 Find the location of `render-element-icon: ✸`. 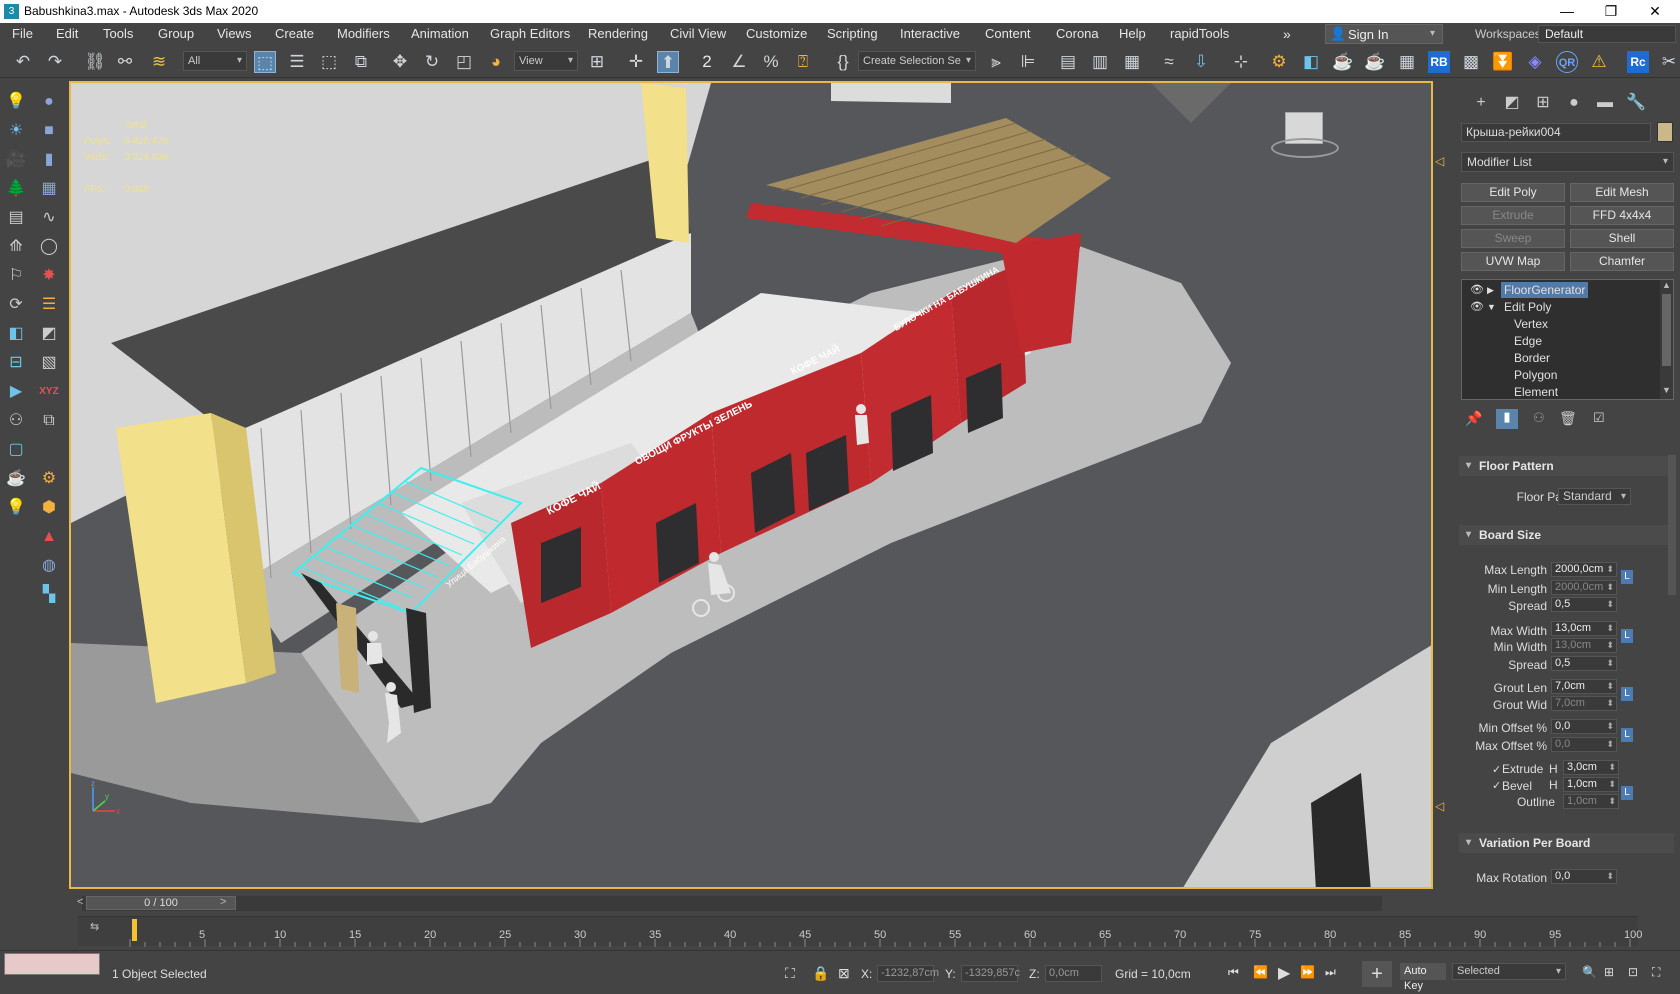

render-element-icon: ✸ is located at coordinates (49, 276).